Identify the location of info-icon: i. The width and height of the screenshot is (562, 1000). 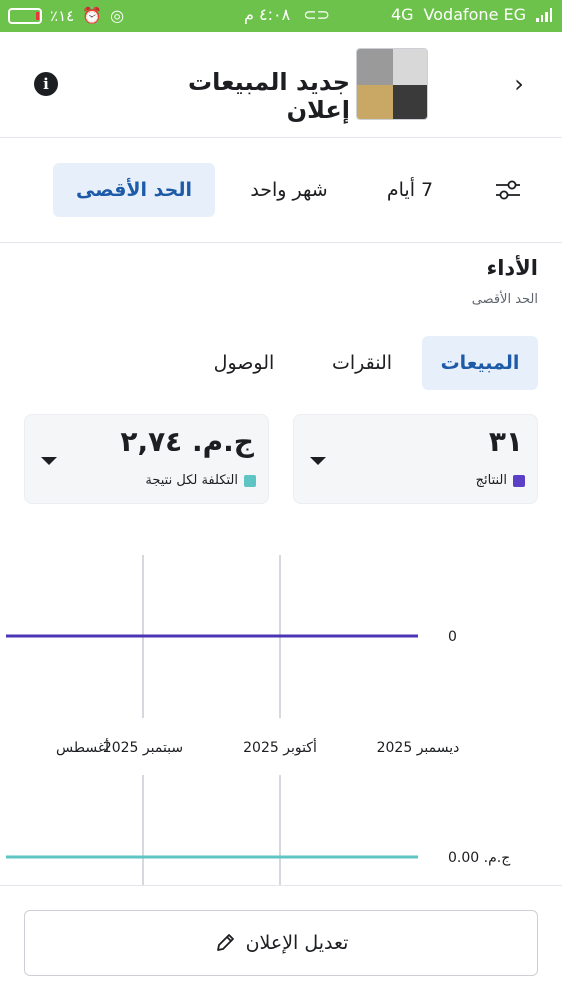
(46, 84).